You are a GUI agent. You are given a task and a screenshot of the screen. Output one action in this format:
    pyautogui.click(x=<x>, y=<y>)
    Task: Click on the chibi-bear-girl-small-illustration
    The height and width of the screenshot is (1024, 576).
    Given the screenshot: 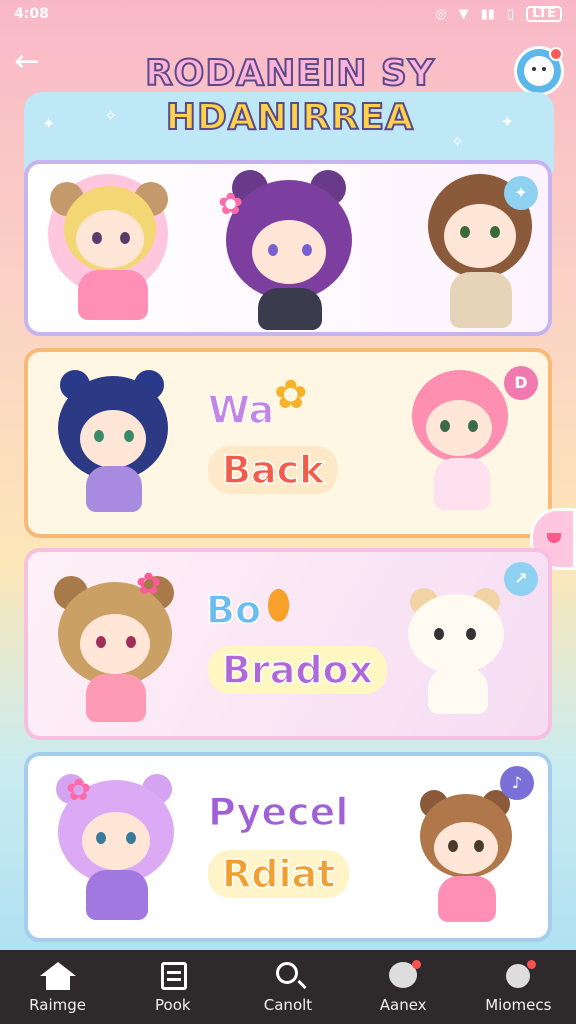 What is the action you would take?
    pyautogui.click(x=471, y=859)
    